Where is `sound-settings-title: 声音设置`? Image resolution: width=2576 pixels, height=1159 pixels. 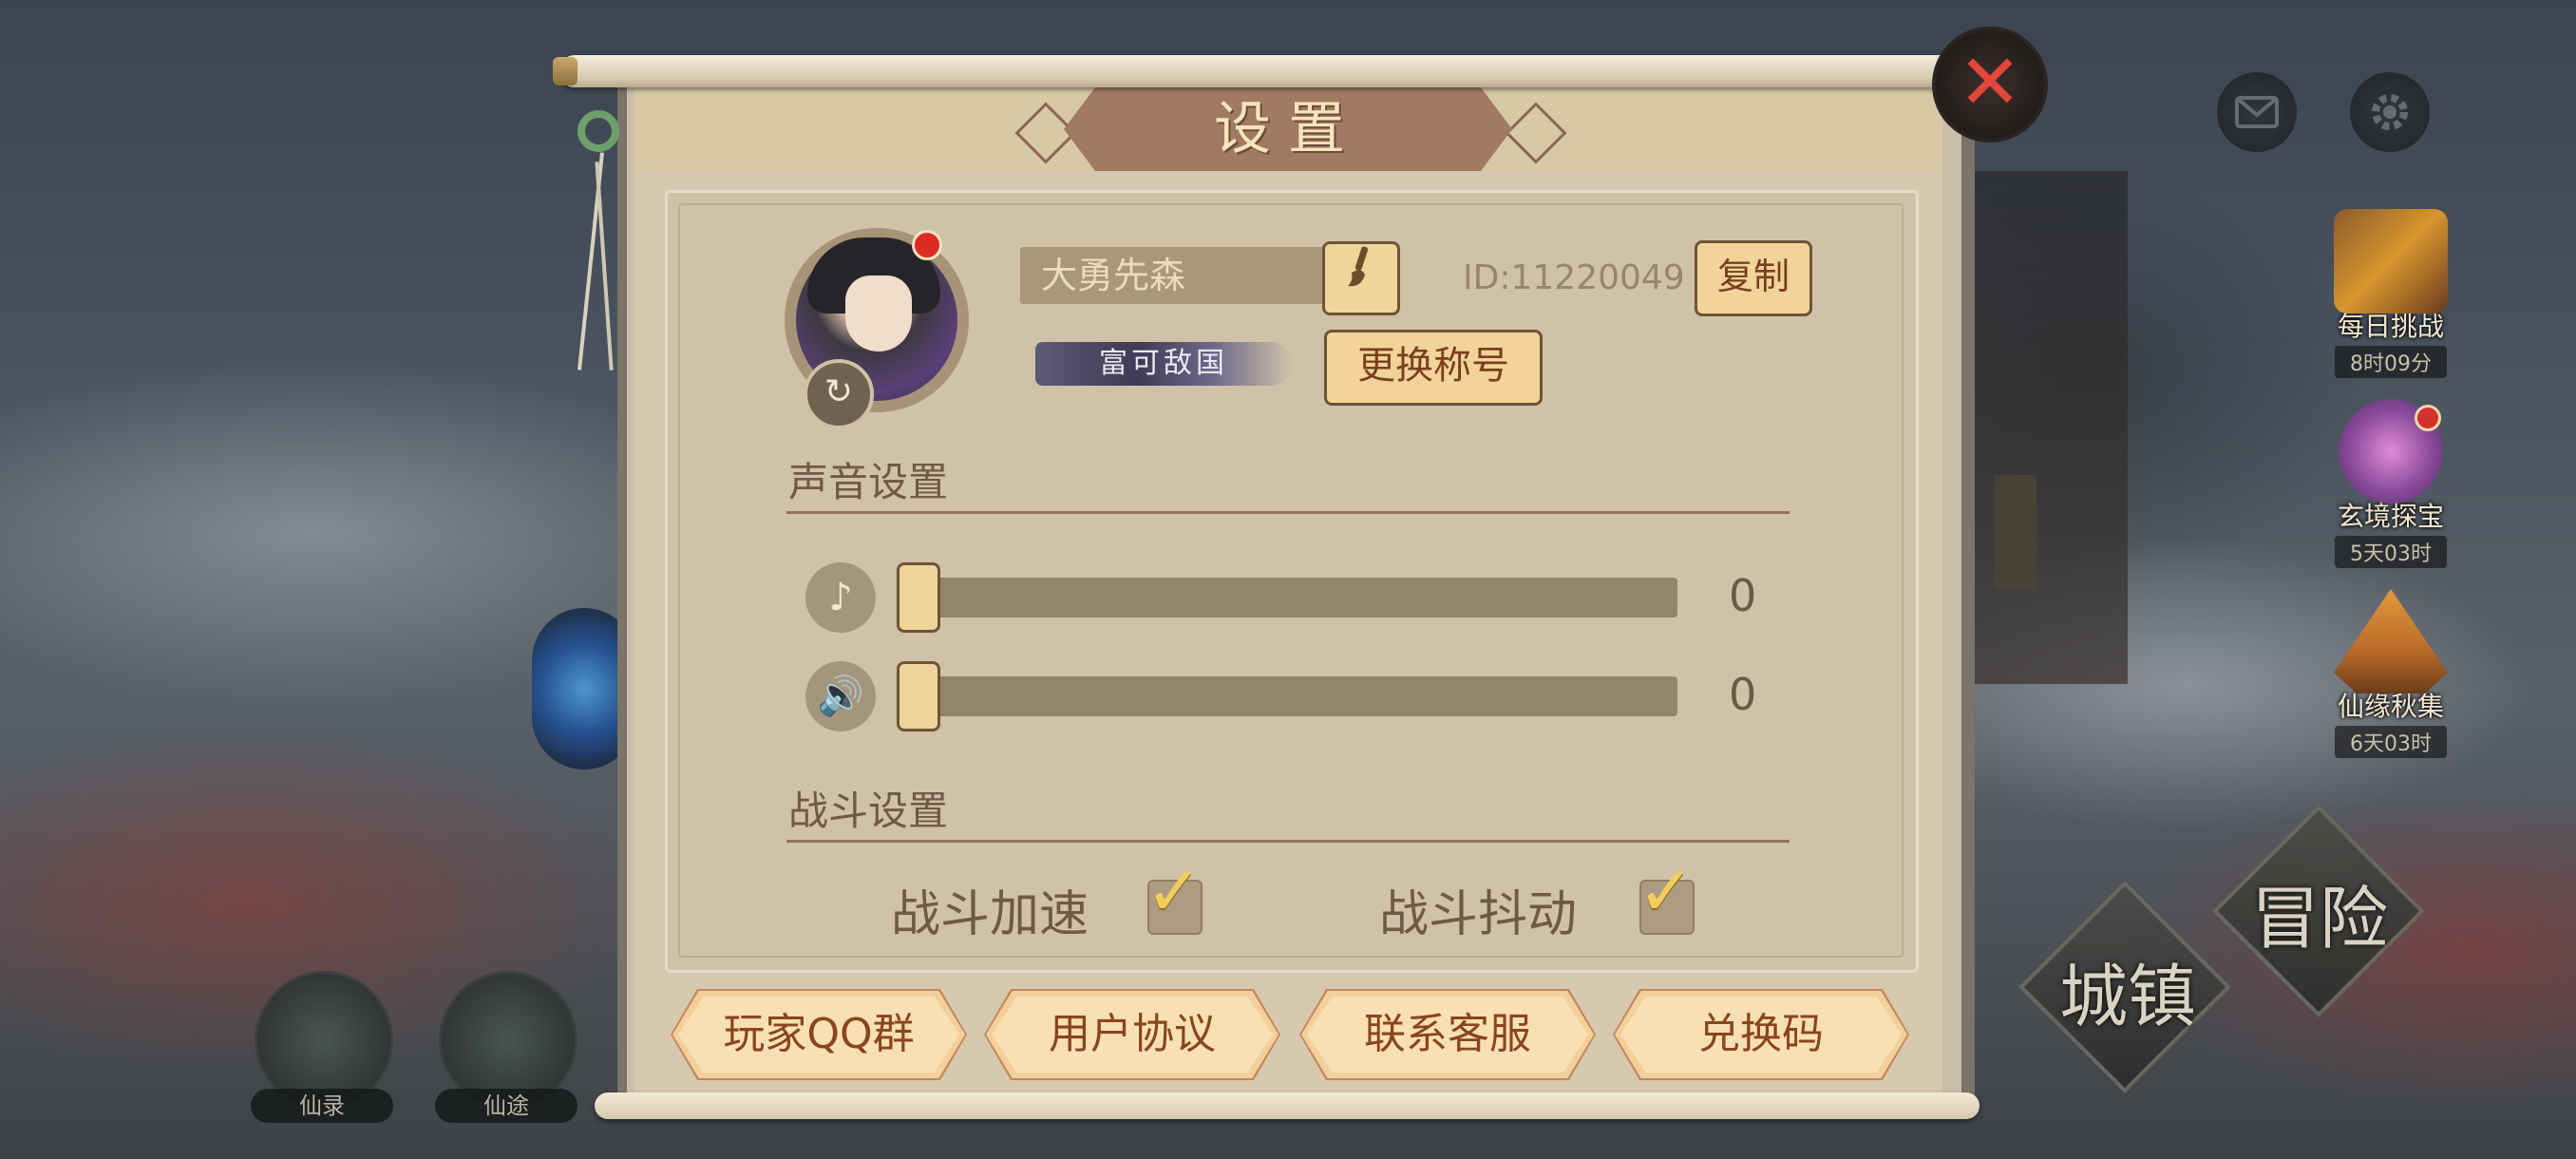
sound-settings-title: 声音设置 is located at coordinates (868, 482).